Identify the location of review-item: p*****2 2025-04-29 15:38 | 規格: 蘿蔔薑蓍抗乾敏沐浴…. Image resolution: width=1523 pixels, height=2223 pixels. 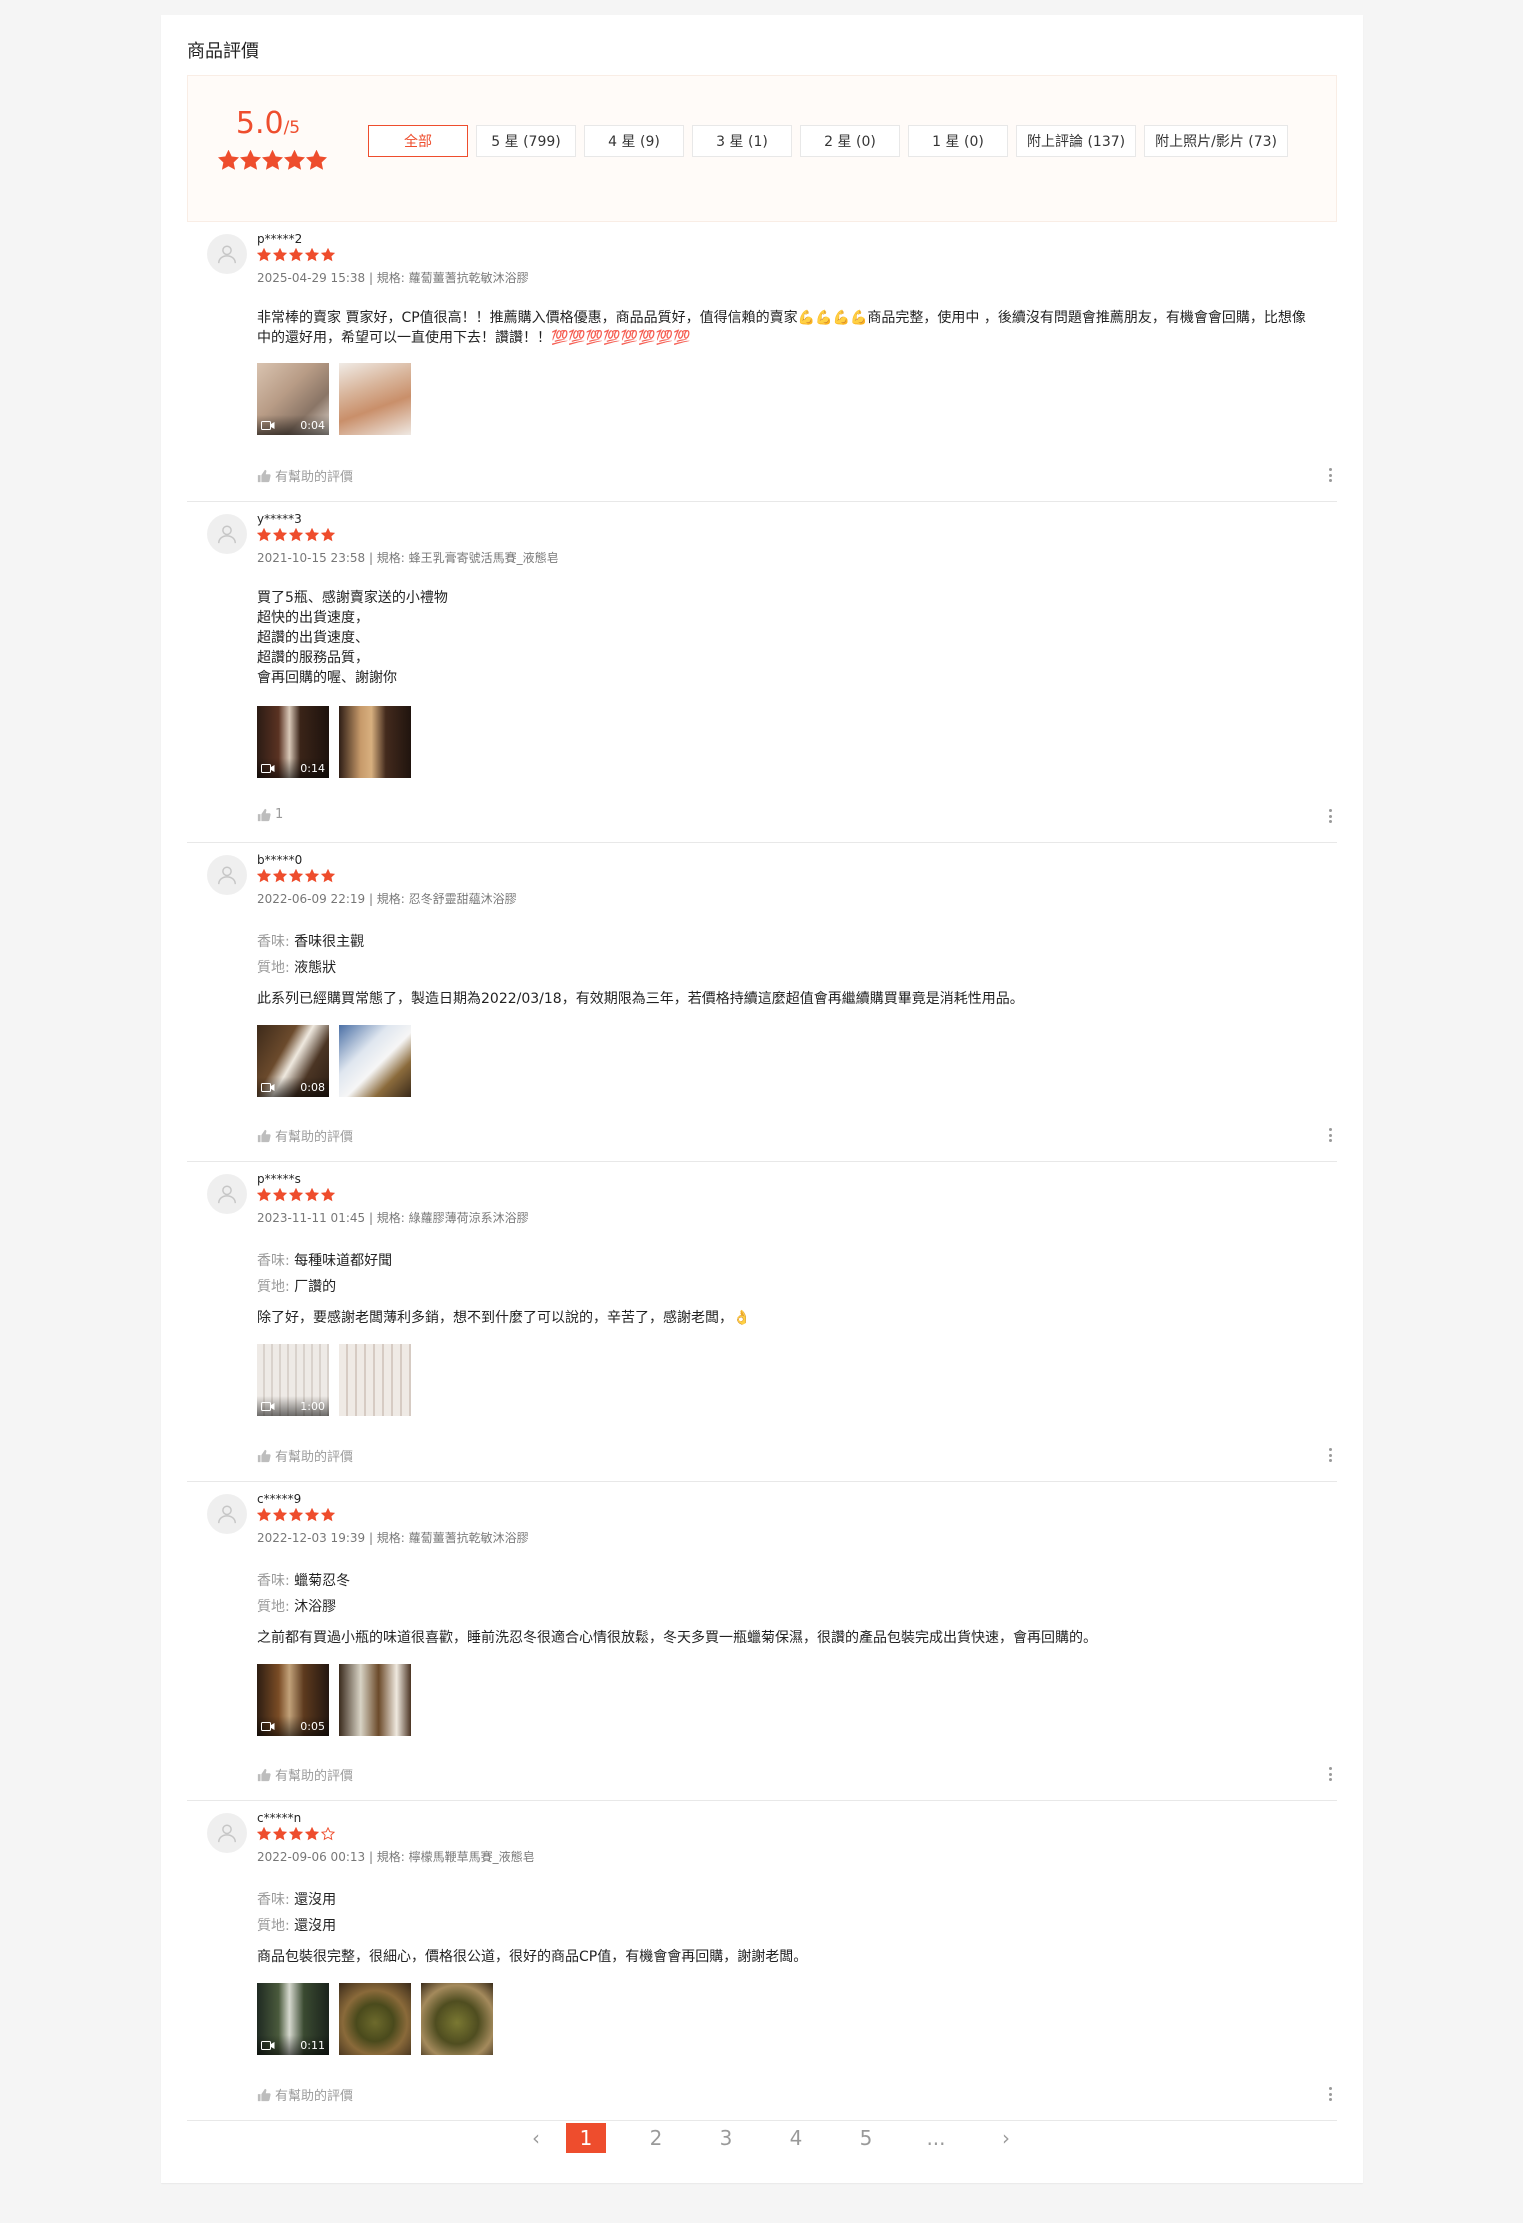
(762, 362).